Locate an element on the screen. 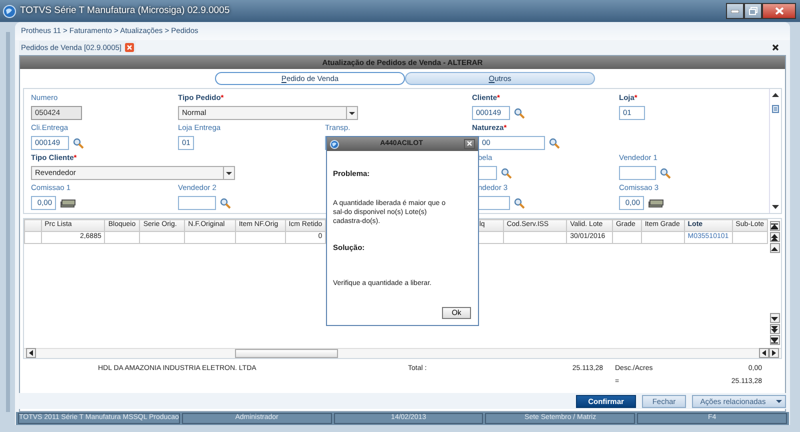 The width and height of the screenshot is (800, 432). close-icon is located at coordinates (775, 47).